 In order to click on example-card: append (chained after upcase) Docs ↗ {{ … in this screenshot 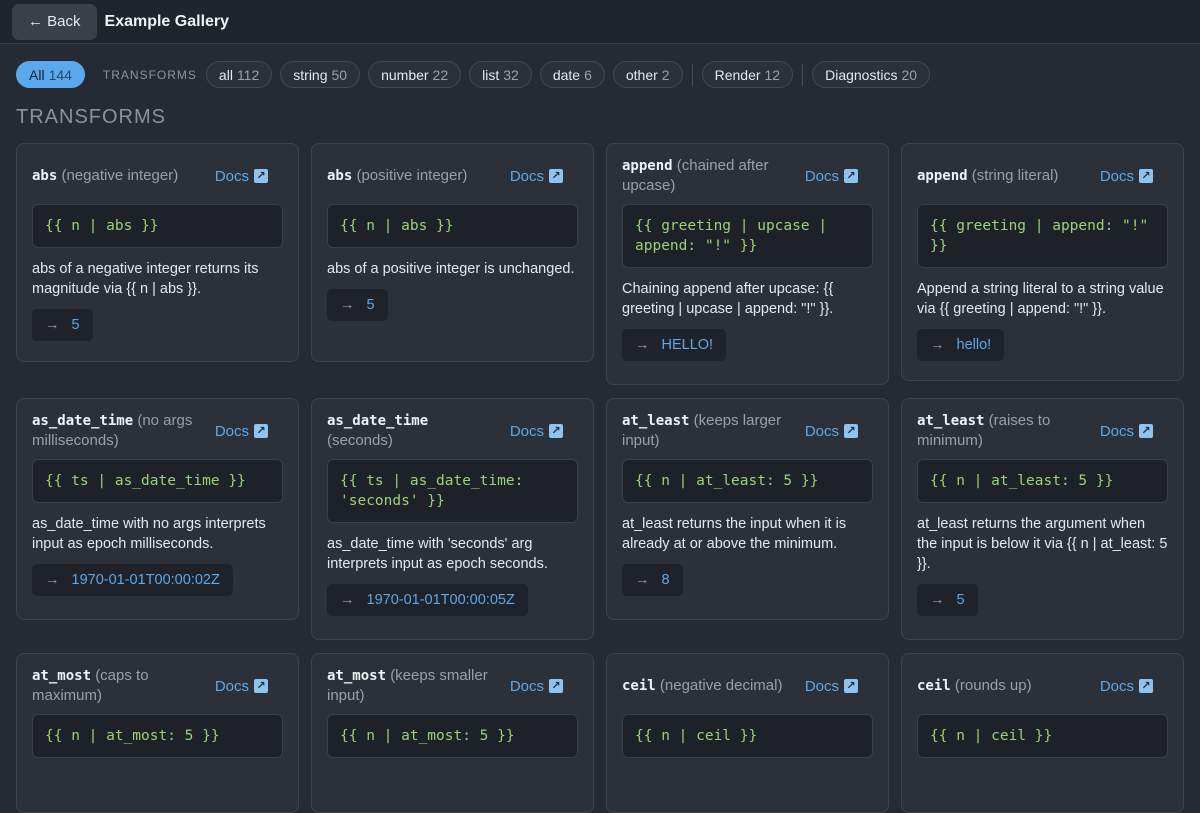, I will do `click(747, 264)`.